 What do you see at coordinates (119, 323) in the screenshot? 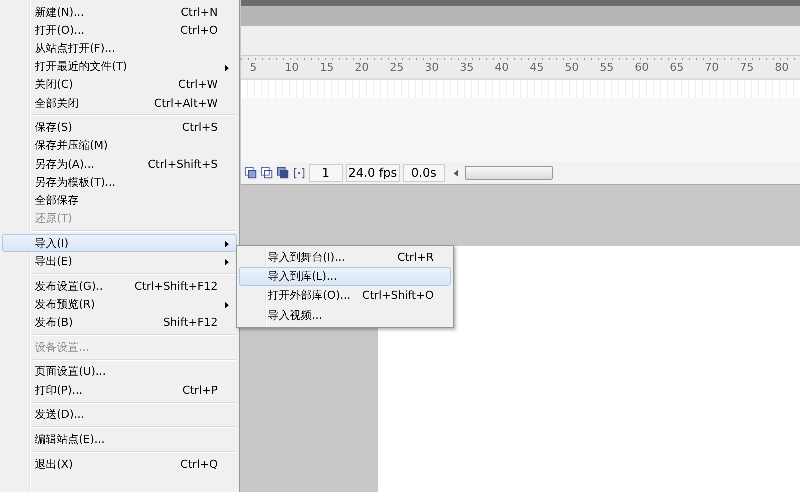
I see `menu-item: 发布(B) Shift+F12` at bounding box center [119, 323].